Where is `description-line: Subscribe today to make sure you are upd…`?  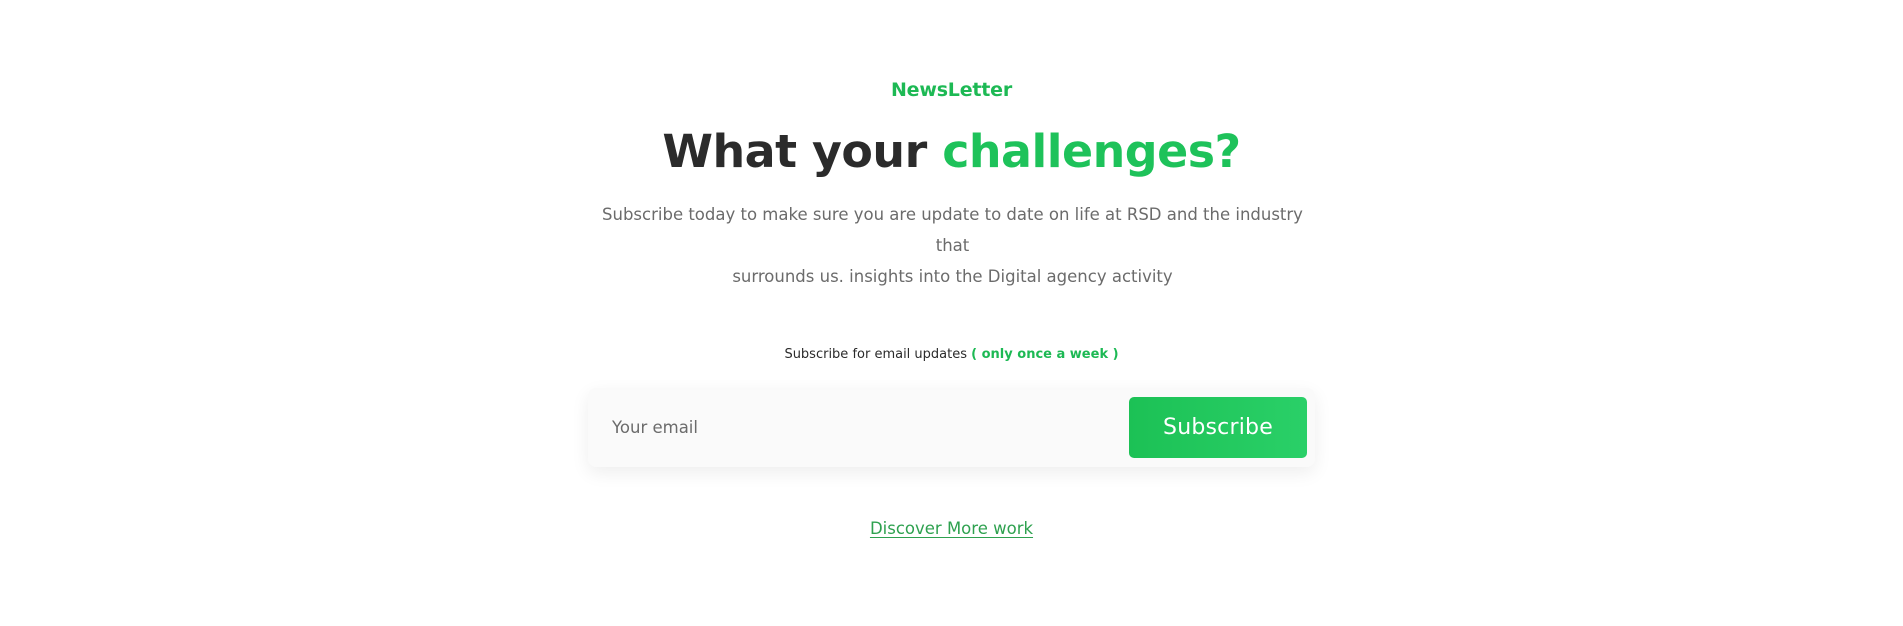 description-line: Subscribe today to make sure you are upd… is located at coordinates (952, 230).